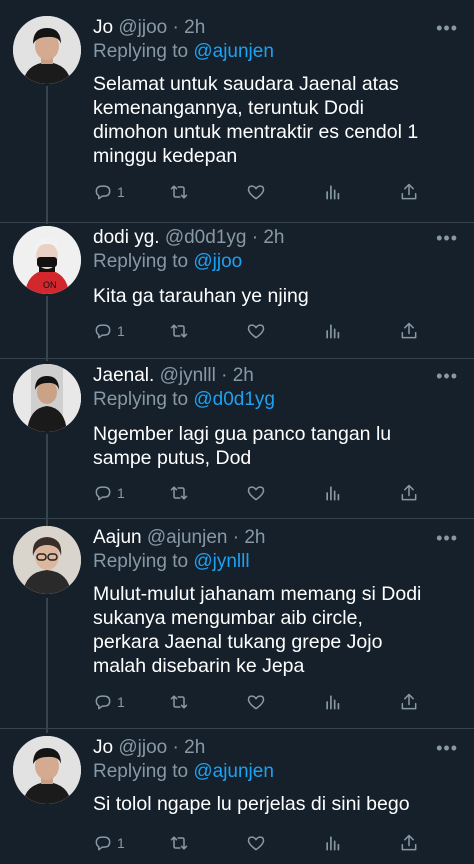 The height and width of the screenshot is (864, 474). What do you see at coordinates (117, 537) in the screenshot?
I see `display-name: Aajun` at bounding box center [117, 537].